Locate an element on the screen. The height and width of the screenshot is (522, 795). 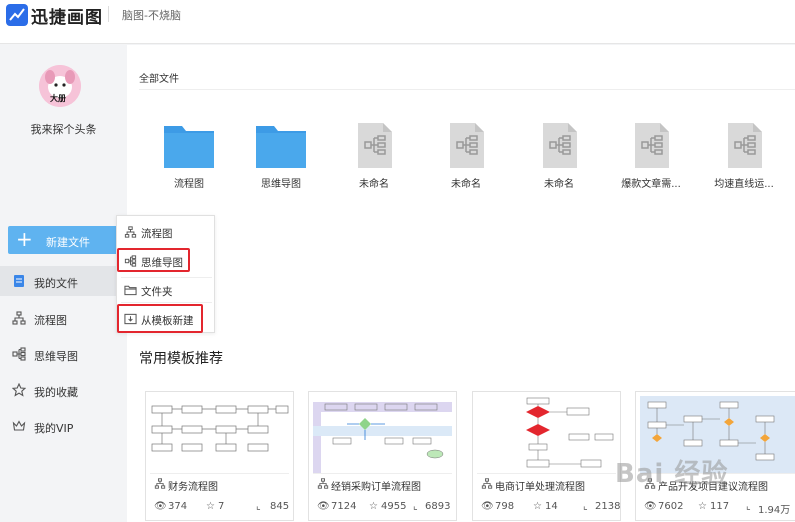
sidebar-item-label: 我的VIP is located at coordinates (54, 428).